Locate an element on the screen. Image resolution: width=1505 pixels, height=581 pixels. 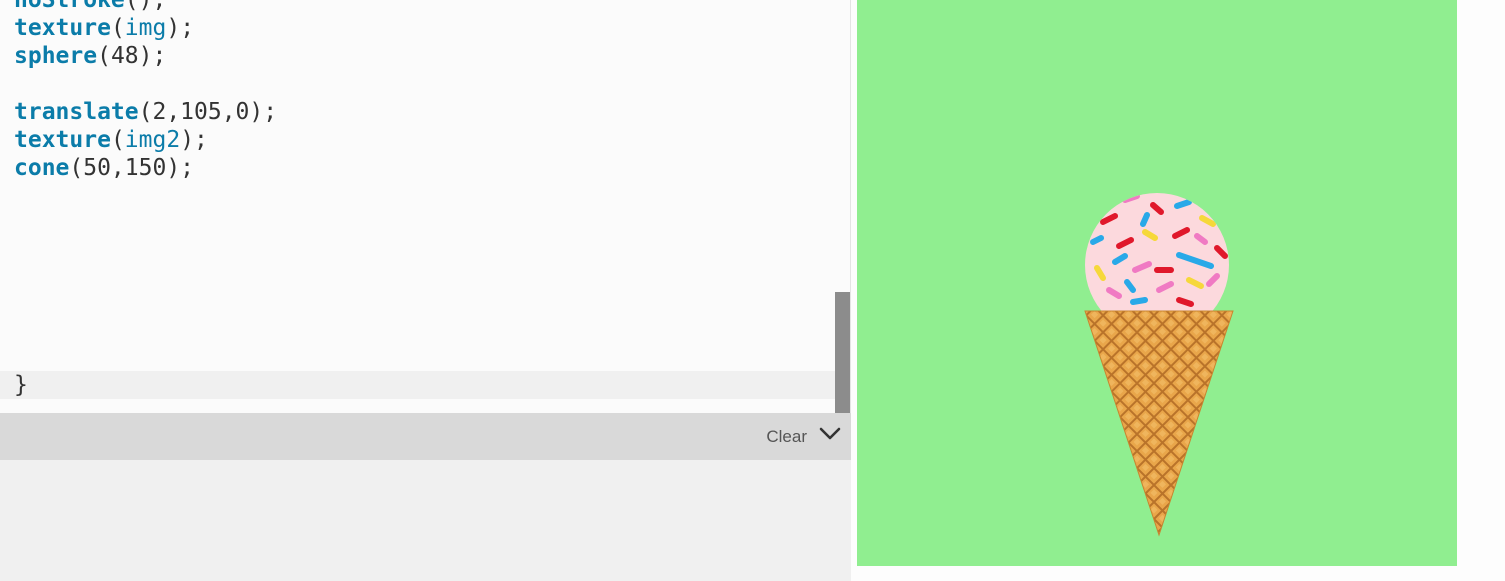
code-line: translate(2,105,0); is located at coordinates (145, 112).